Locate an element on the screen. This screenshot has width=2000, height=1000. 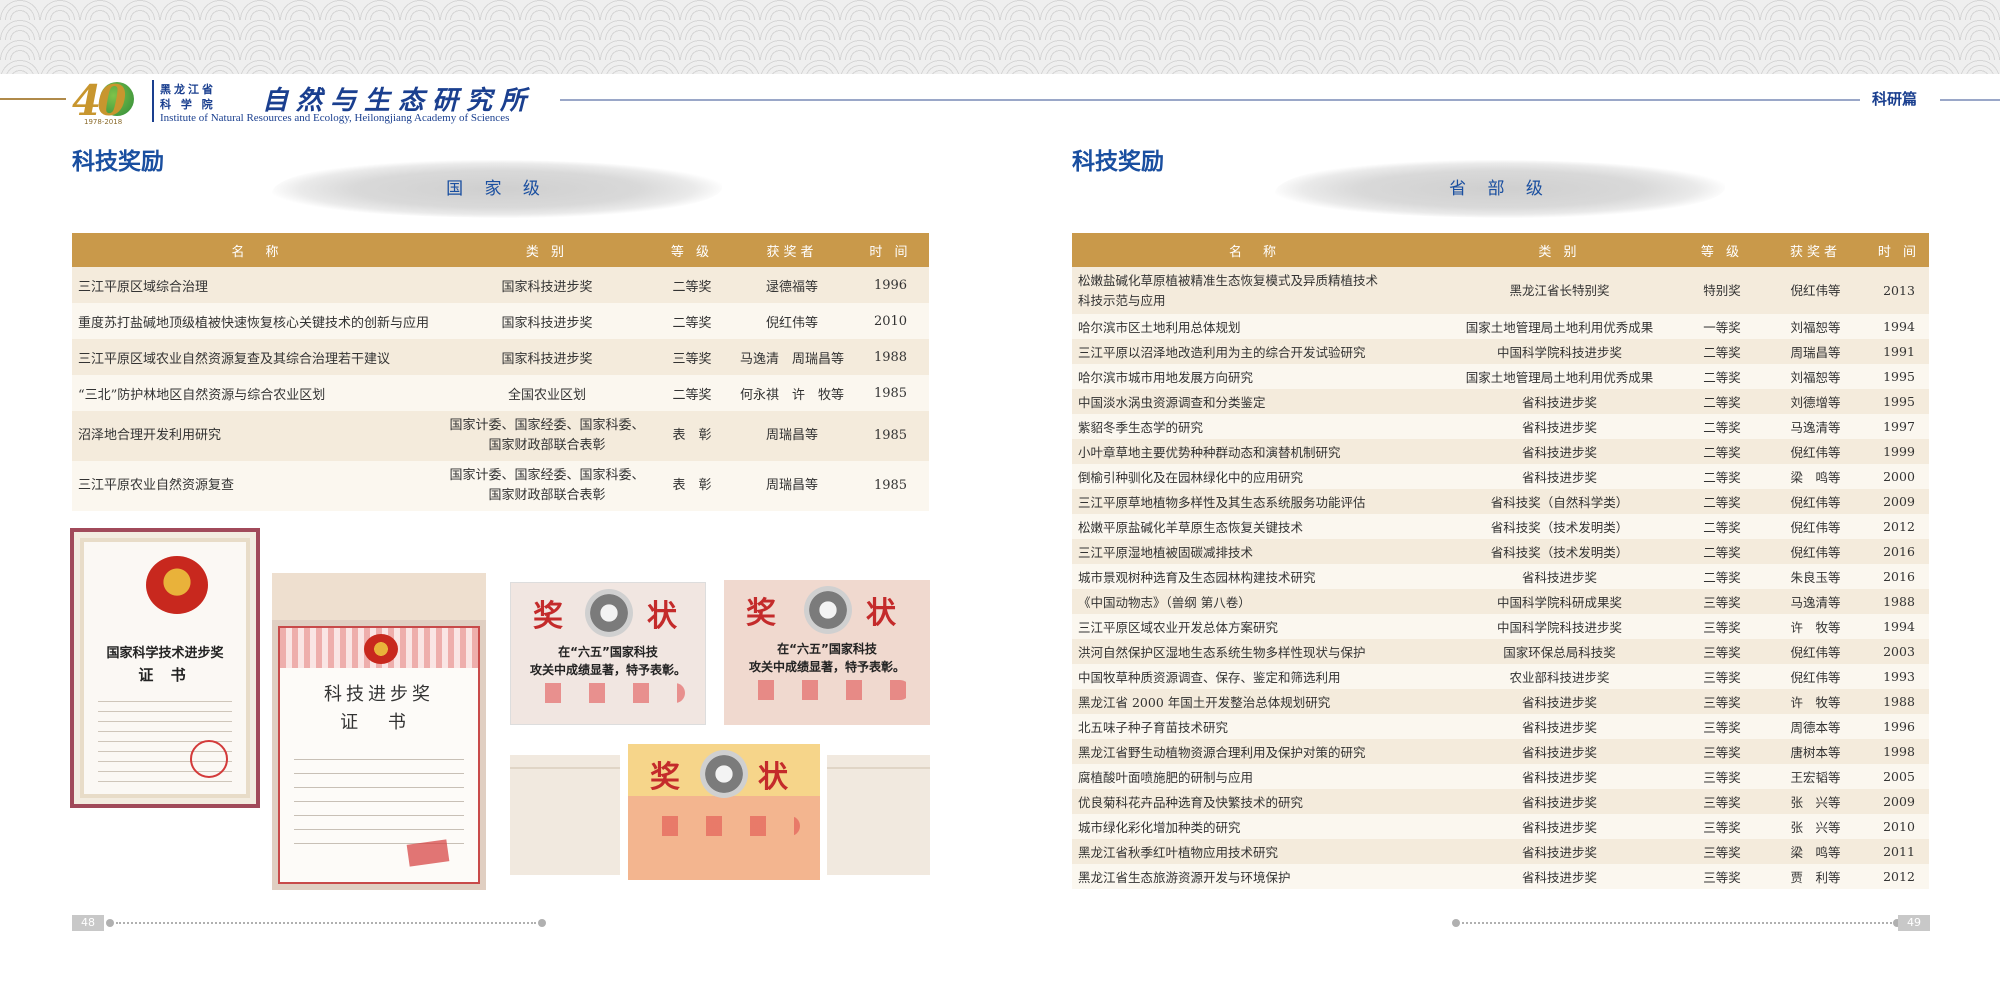
award-name: 三江平原以沼泽地改造利用为主的综合开发试验研究 is located at coordinates (1254, 351).